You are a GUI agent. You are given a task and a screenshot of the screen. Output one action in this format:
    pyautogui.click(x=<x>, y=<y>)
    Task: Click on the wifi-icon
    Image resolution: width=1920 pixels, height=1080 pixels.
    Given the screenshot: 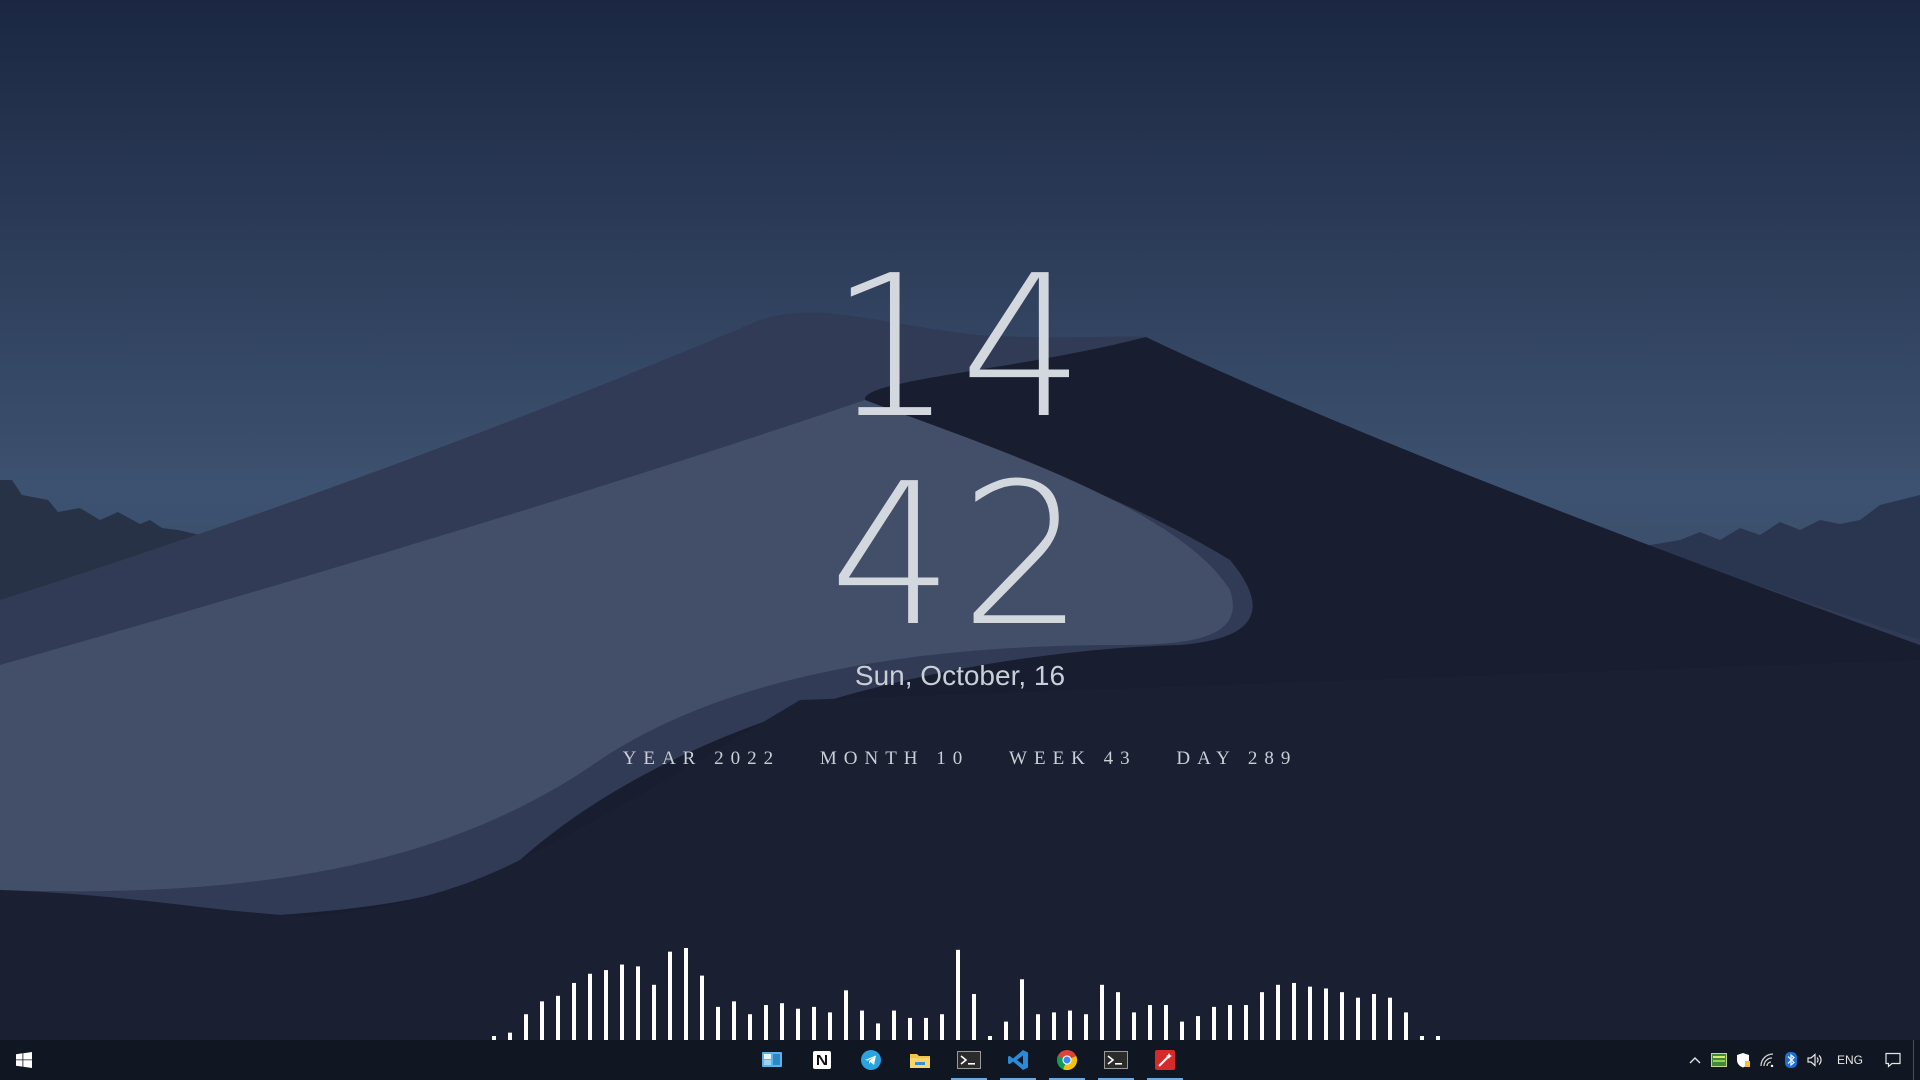 What is the action you would take?
    pyautogui.click(x=1767, y=1060)
    